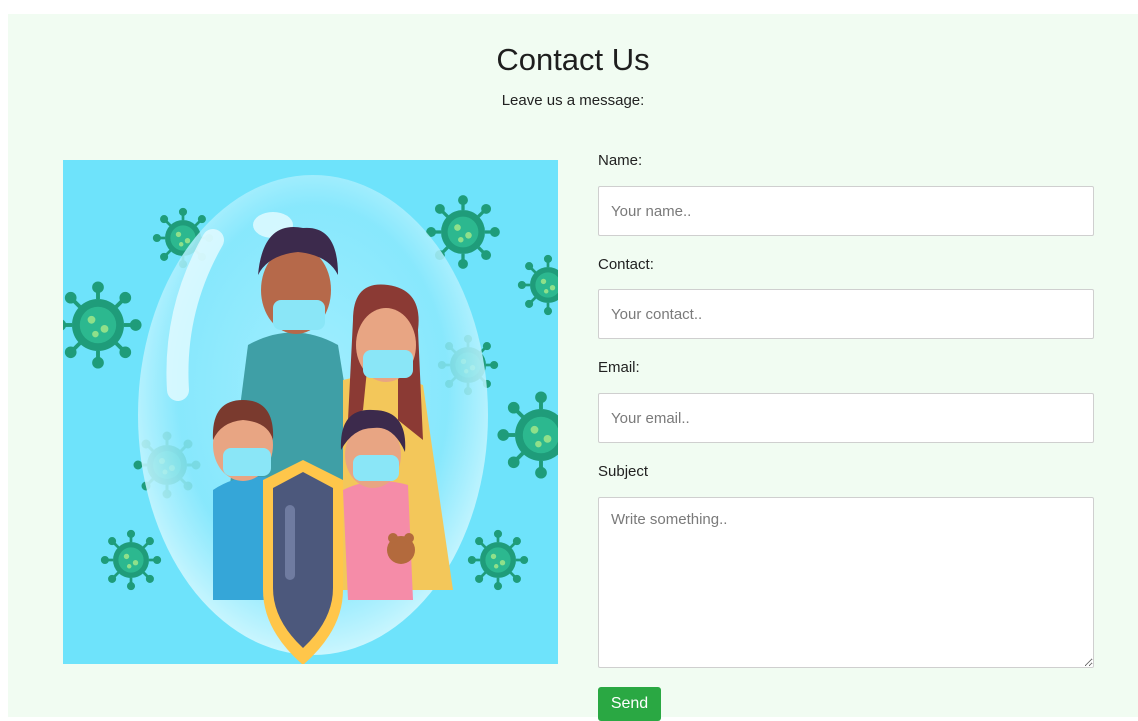 The height and width of the screenshot is (721, 1138). Describe the element at coordinates (623, 471) in the screenshot. I see `subject-label: Subject` at that location.